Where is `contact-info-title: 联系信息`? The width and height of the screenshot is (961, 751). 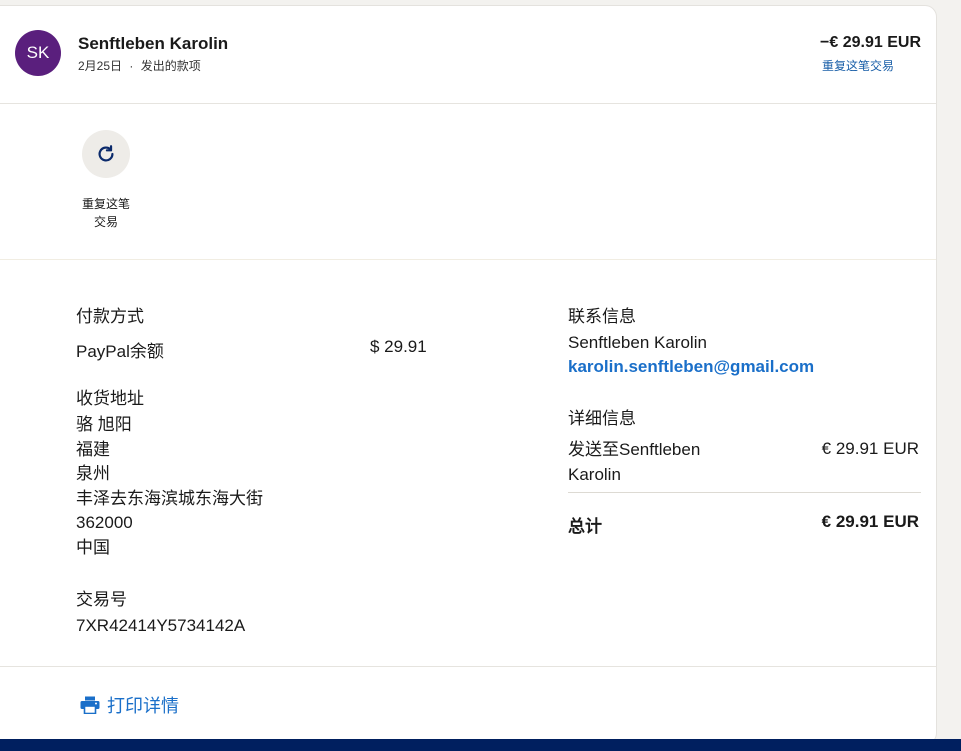
contact-info-title: 联系信息 is located at coordinates (602, 316).